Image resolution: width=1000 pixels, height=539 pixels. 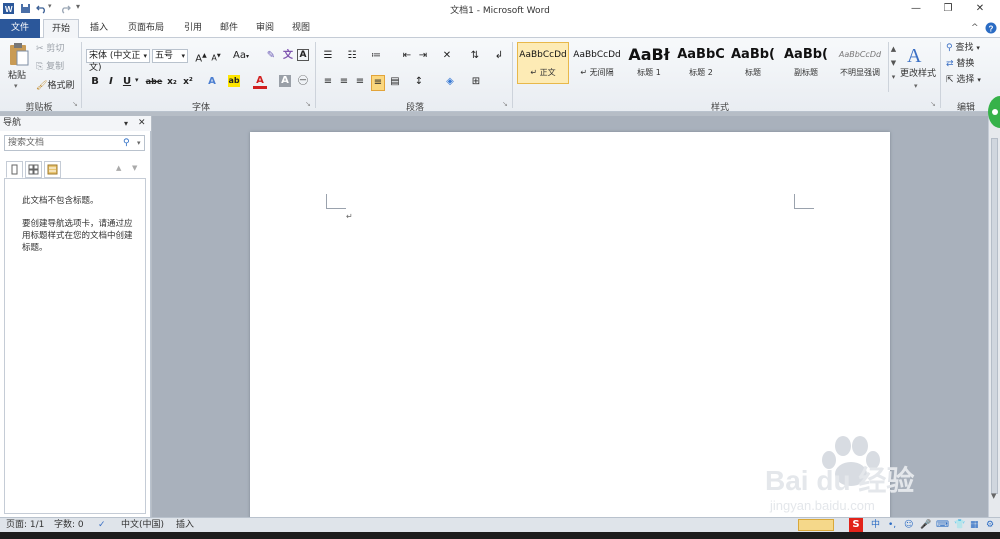 I want to click on align-right-icon: ≡, so click(x=360, y=82).